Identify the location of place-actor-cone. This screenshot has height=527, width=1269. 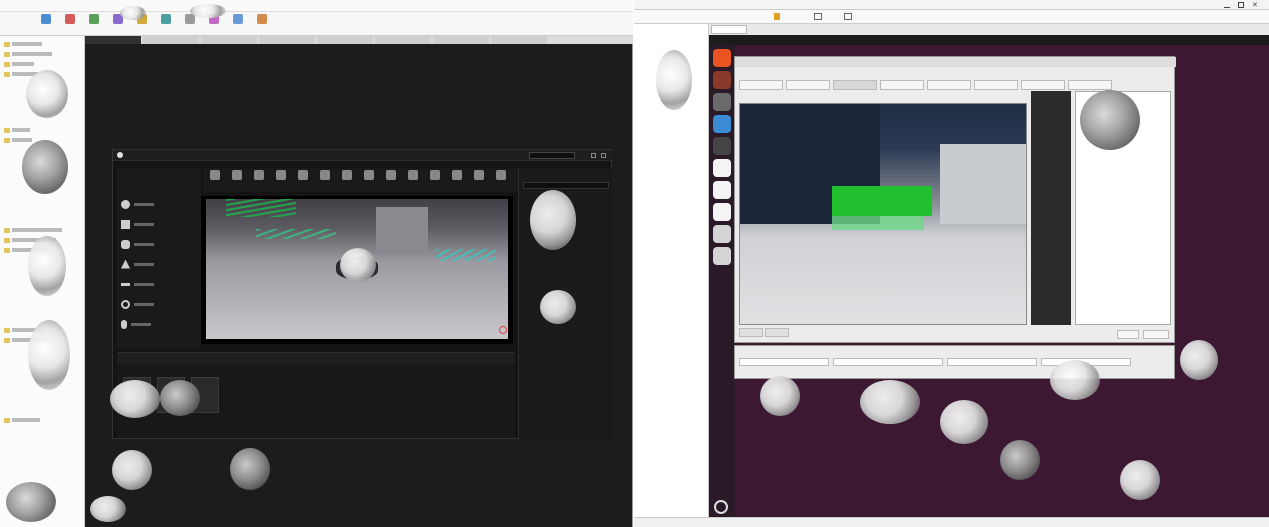
(159, 264).